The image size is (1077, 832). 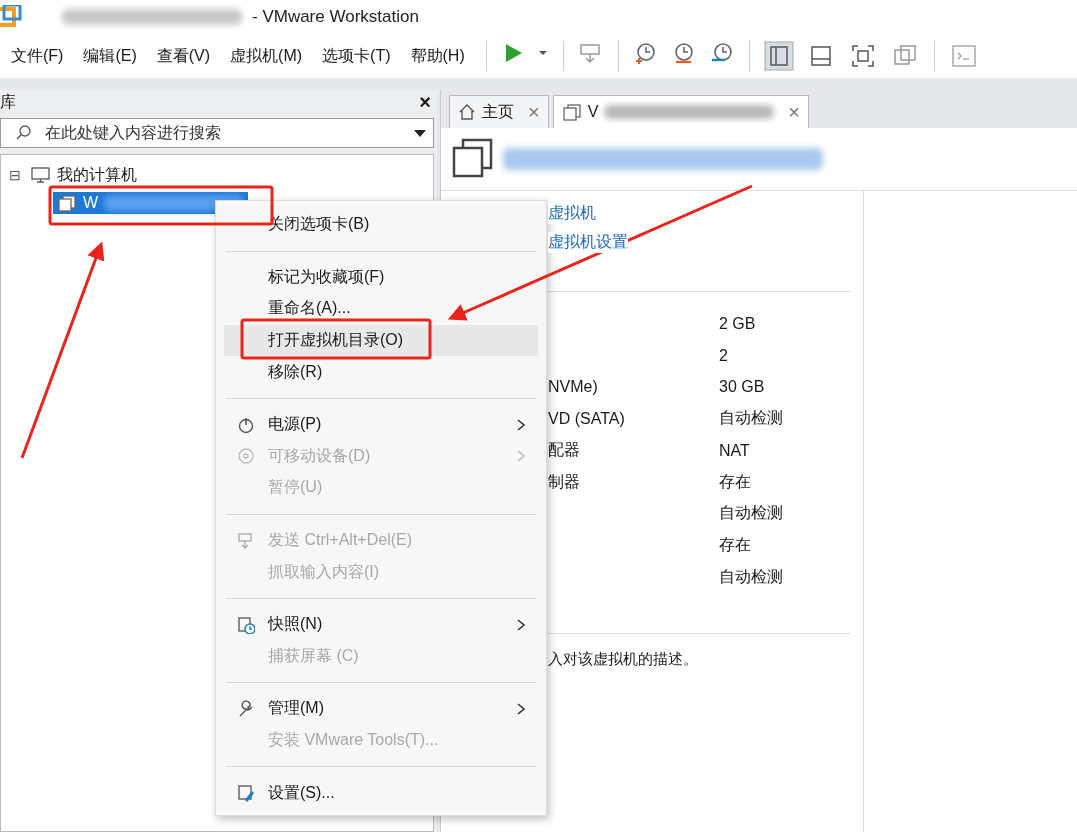 What do you see at coordinates (381, 709) in the screenshot?
I see `menu-item: 管理(M)` at bounding box center [381, 709].